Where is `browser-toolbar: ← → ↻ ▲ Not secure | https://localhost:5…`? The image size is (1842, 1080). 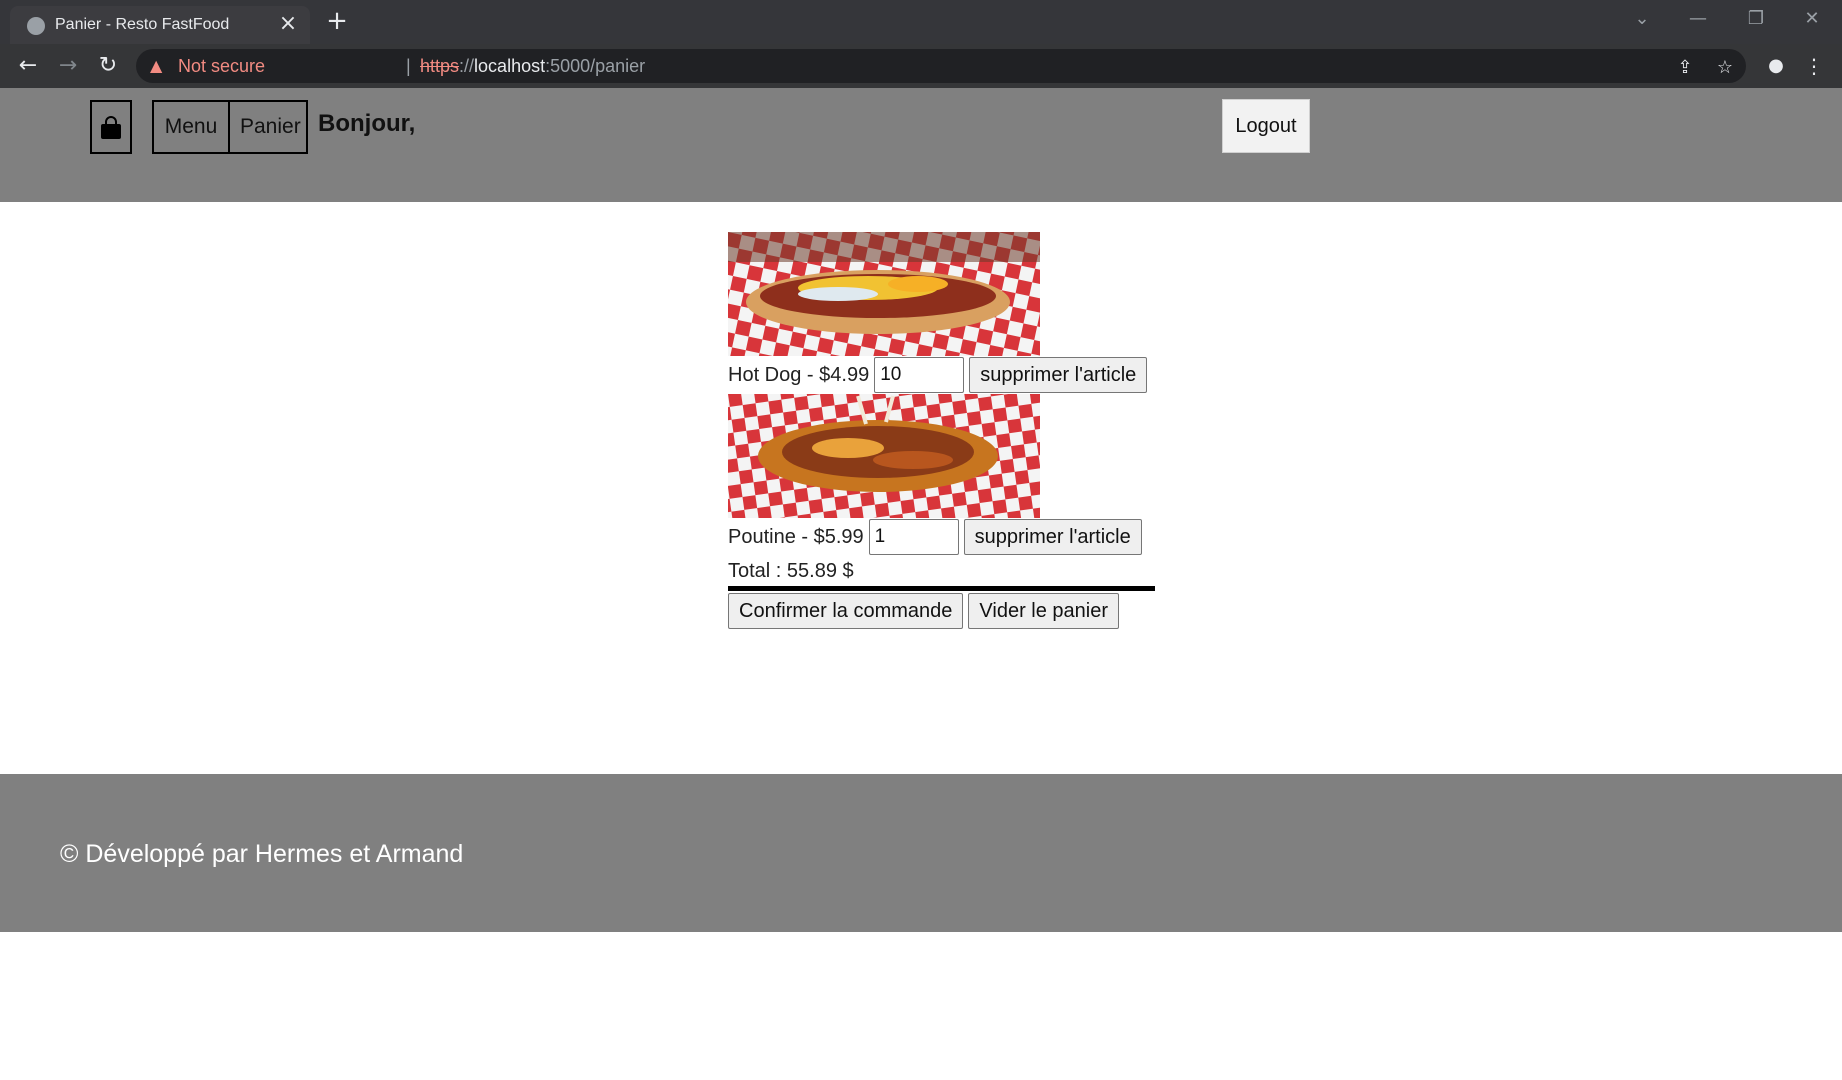 browser-toolbar: ← → ↻ ▲ Not secure | https://localhost:5… is located at coordinates (921, 66).